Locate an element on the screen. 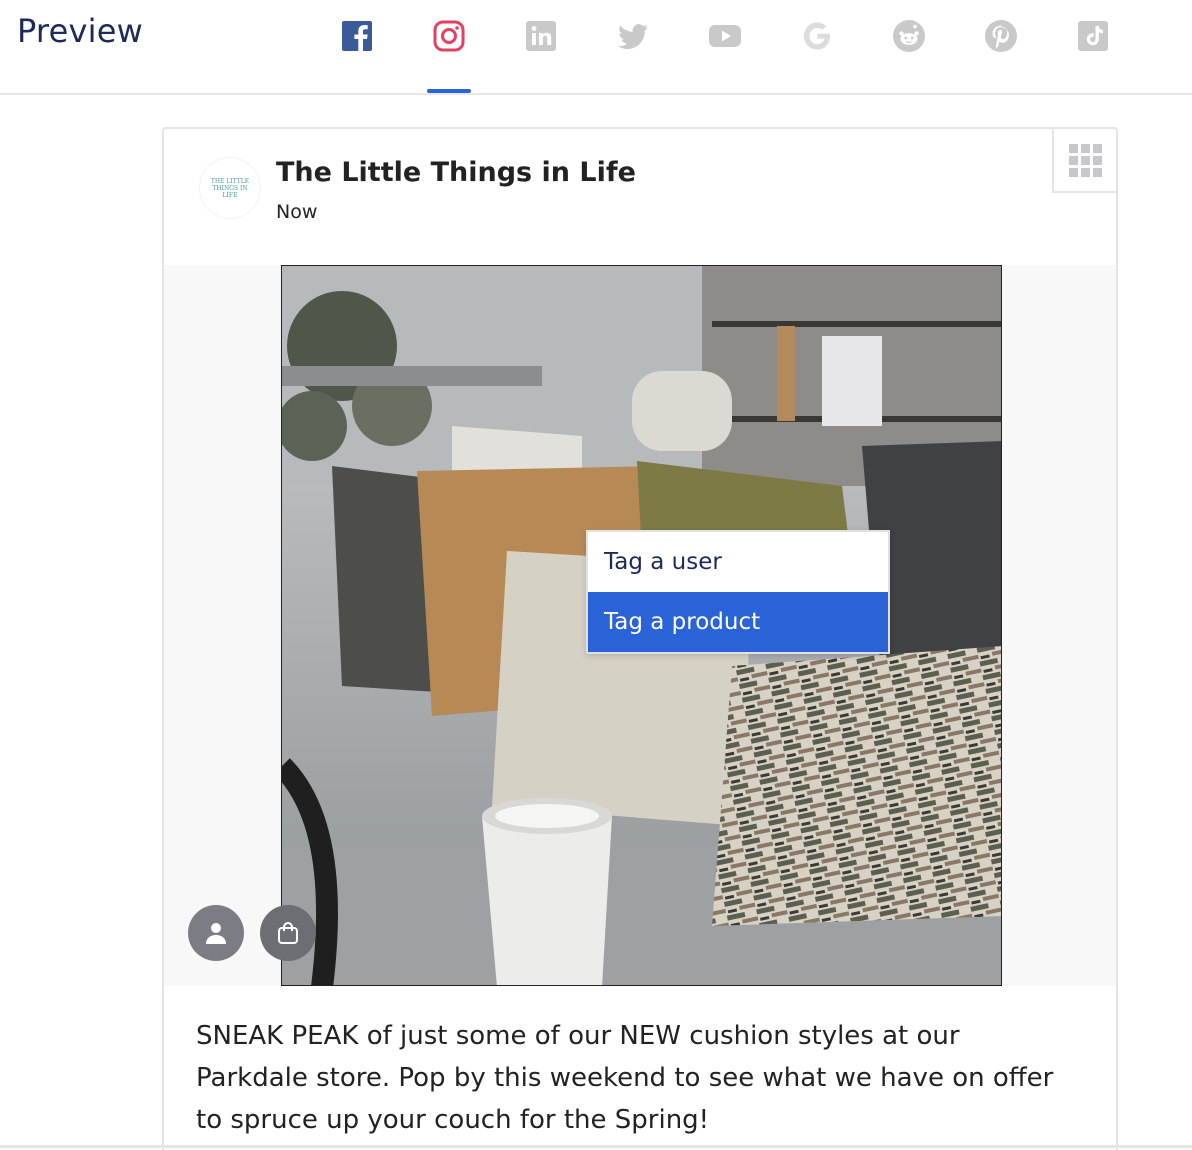  user-icon is located at coordinates (216, 933).